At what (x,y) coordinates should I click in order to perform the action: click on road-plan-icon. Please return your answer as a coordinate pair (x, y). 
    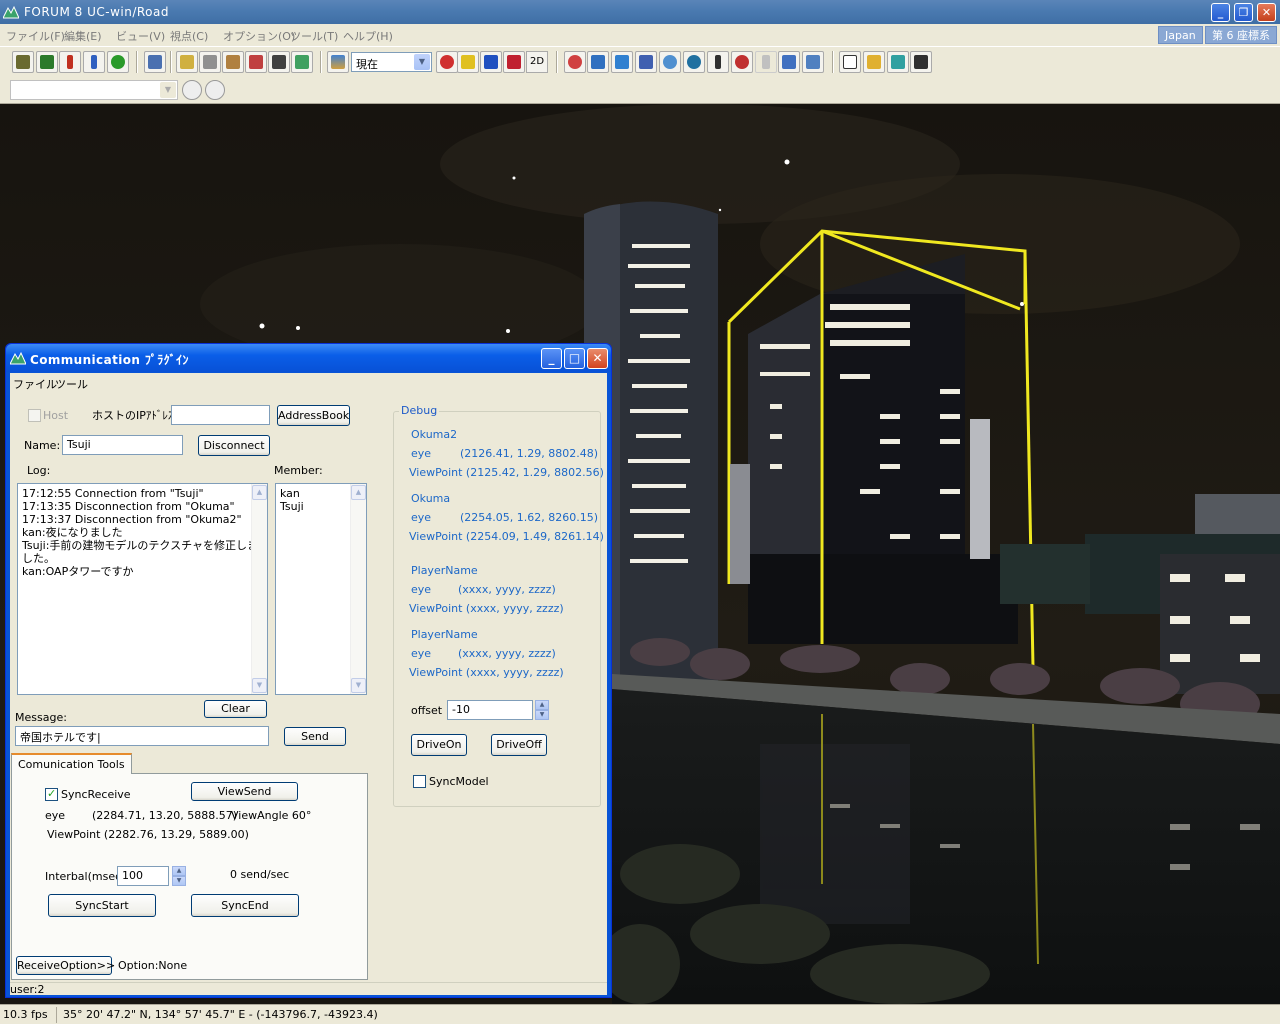
    Looking at the image, I should click on (23, 62).